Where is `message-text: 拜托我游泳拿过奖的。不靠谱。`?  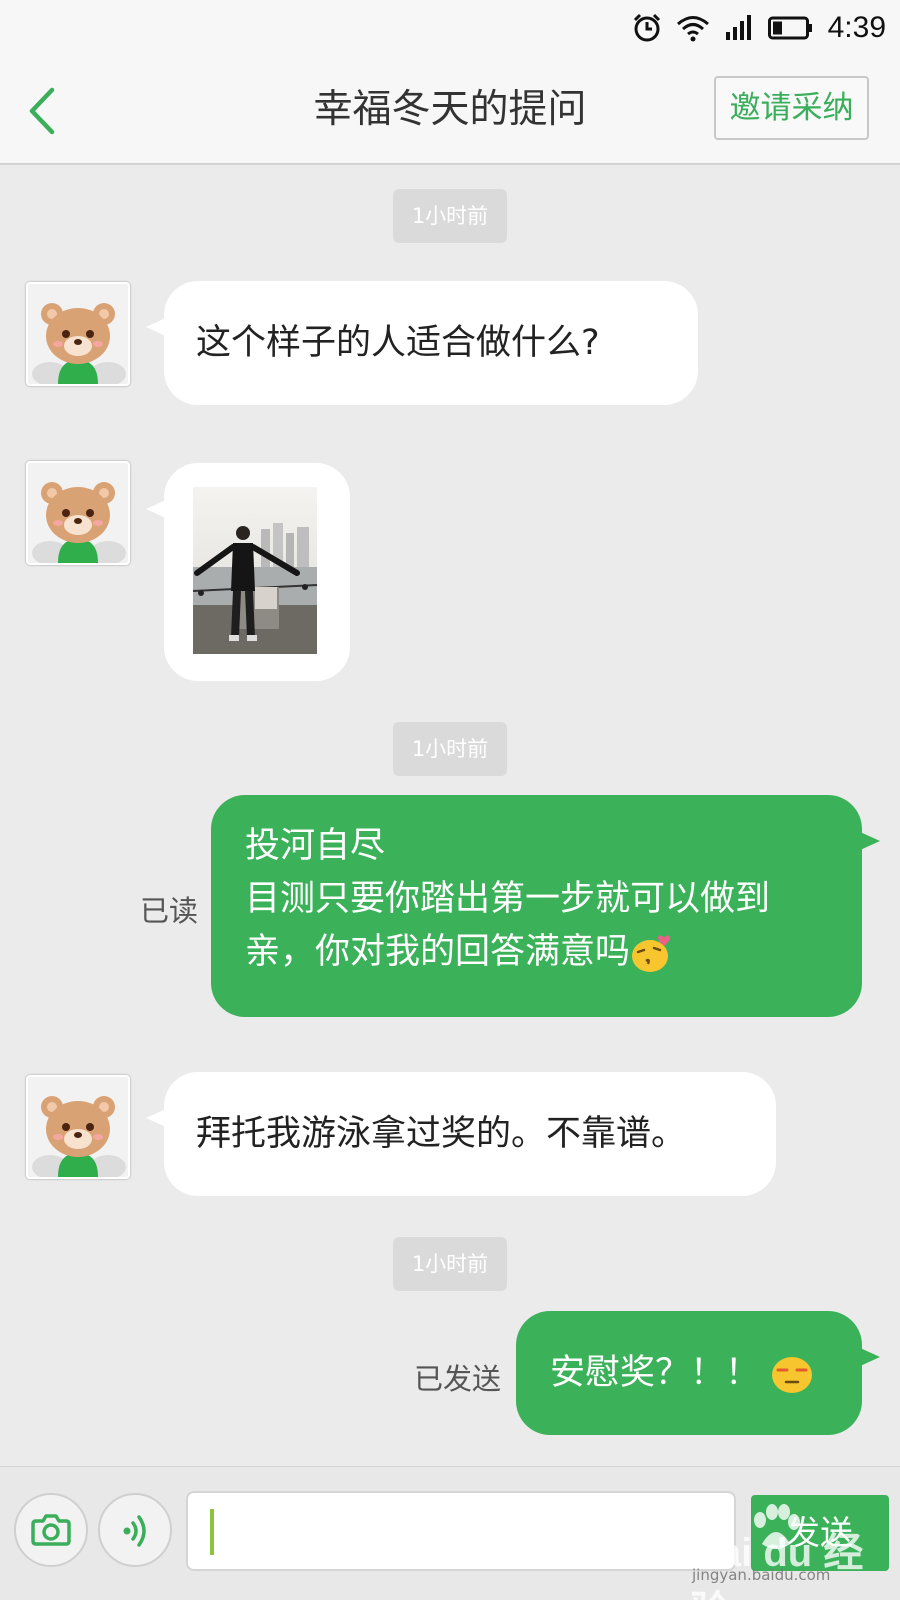
message-text: 拜托我游泳拿过奖的。不靠谱。 is located at coordinates (441, 1134).